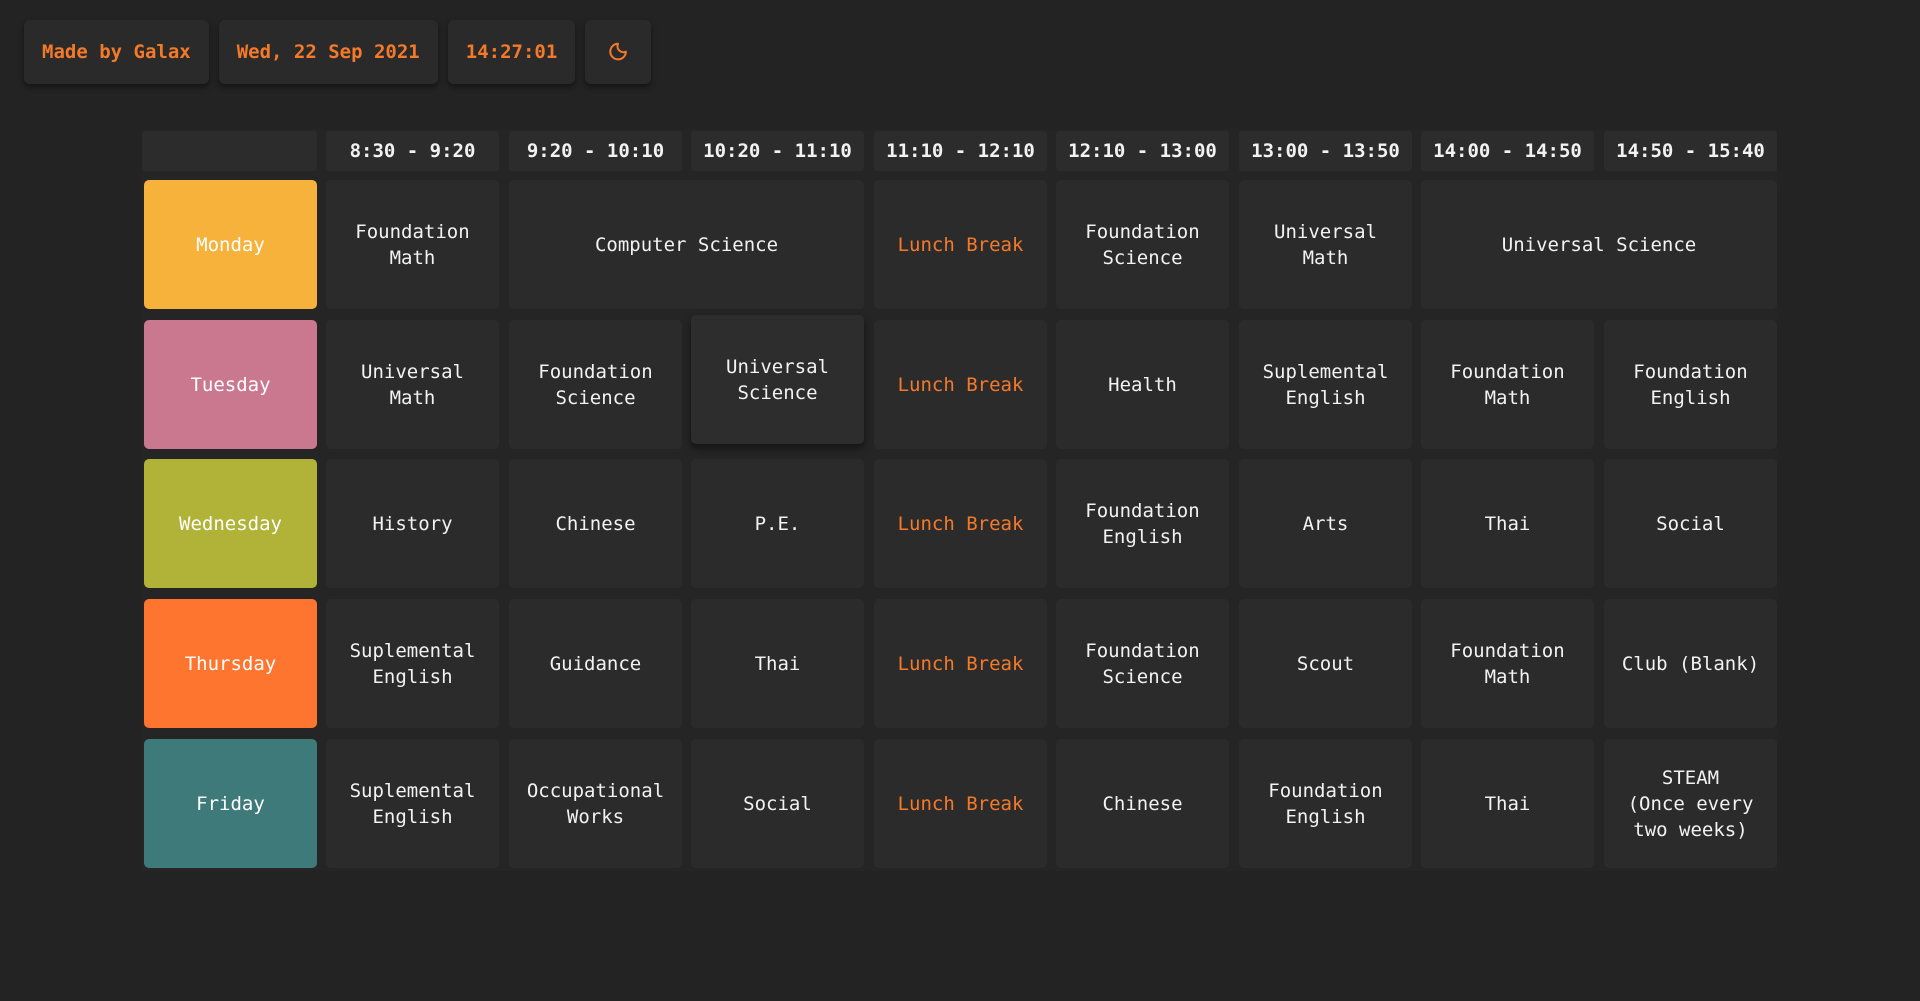 The image size is (1920, 1001). What do you see at coordinates (1690, 803) in the screenshot?
I see `class-cell: STEAM (Once every two weeks)` at bounding box center [1690, 803].